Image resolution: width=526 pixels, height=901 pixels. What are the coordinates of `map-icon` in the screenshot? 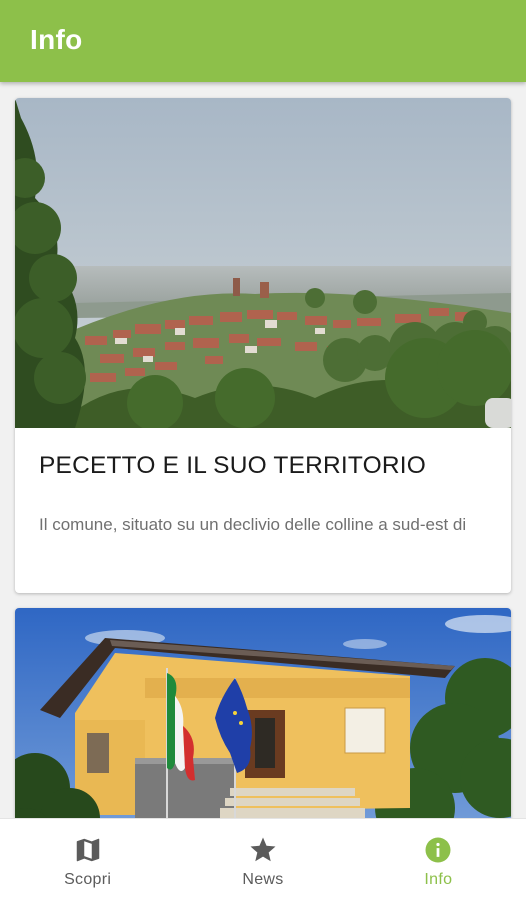 It's located at (87, 850).